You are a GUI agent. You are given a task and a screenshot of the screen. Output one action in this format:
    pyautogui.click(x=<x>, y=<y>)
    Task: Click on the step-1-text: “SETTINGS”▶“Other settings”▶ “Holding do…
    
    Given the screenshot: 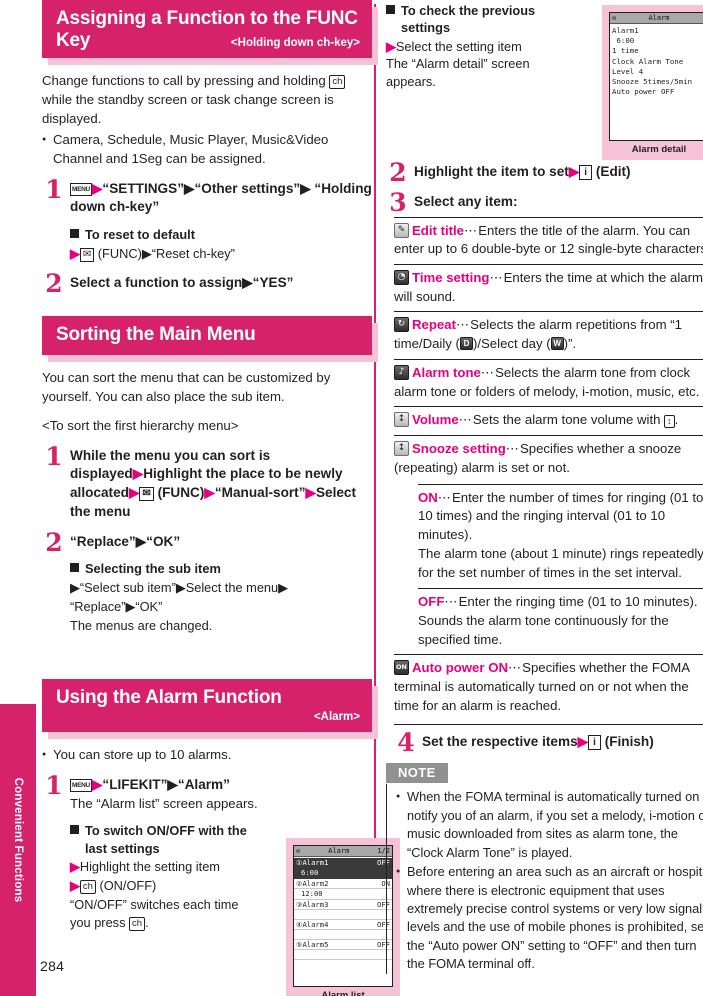 What is the action you would take?
    pyautogui.click(x=221, y=197)
    